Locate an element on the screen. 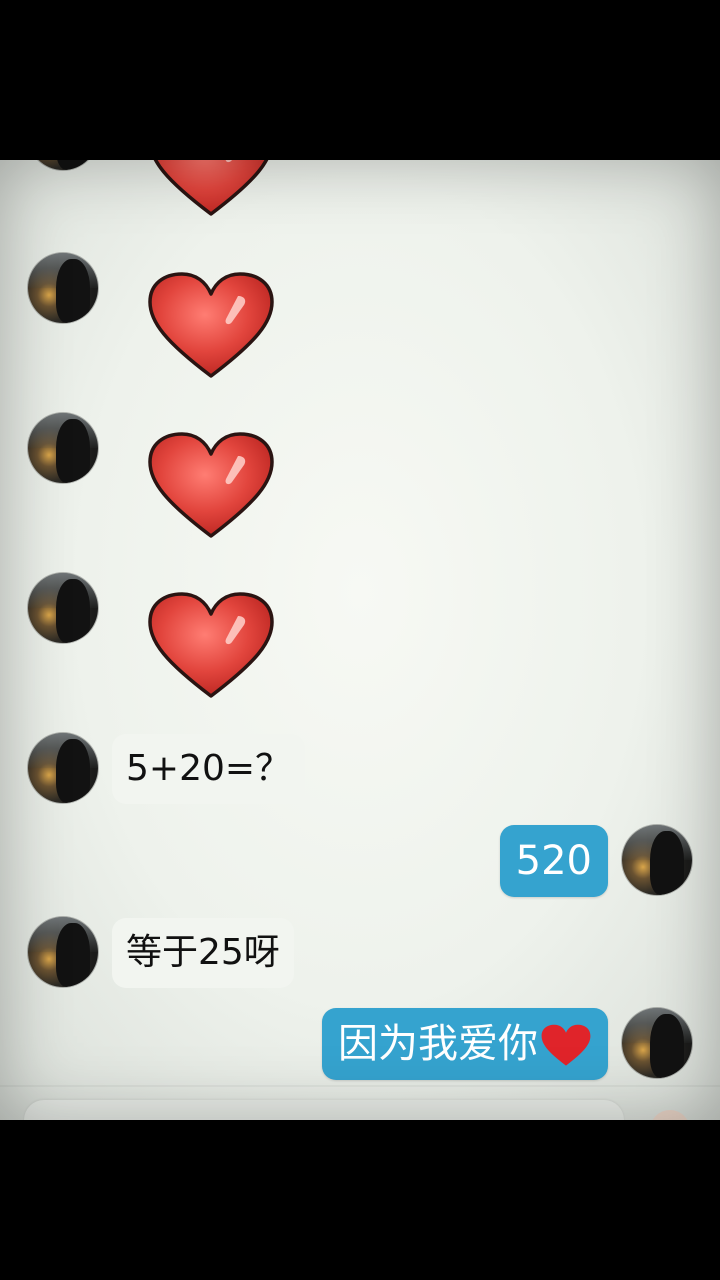  outgoing-message: 520 is located at coordinates (553, 861).